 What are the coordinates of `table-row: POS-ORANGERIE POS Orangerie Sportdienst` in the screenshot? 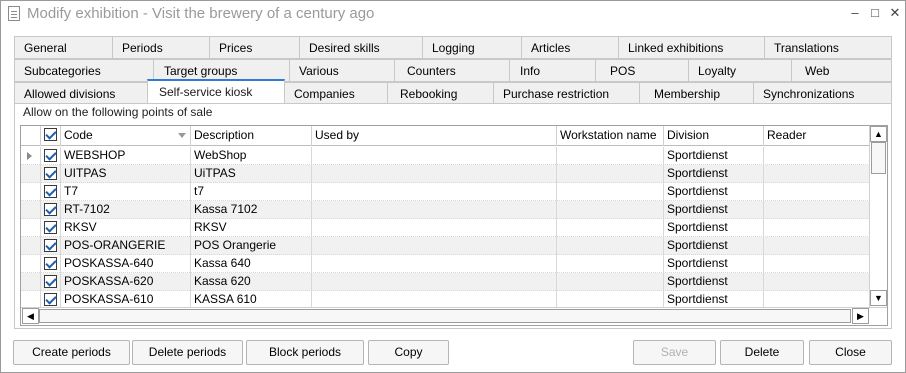 It's located at (445, 246).